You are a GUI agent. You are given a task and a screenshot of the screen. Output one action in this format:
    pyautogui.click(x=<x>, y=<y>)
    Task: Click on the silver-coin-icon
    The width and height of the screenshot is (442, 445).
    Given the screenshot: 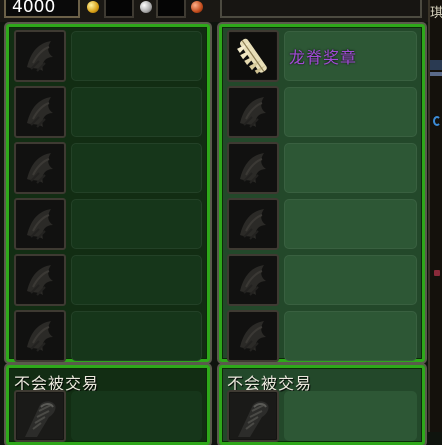 What is the action you would take?
    pyautogui.click(x=146, y=7)
    